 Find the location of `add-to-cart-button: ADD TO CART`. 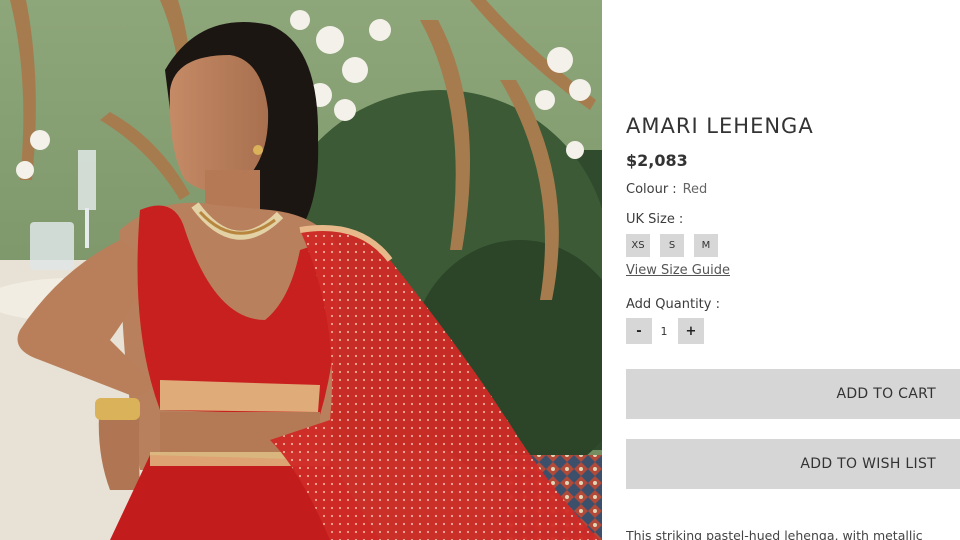

add-to-cart-button: ADD TO CART is located at coordinates (793, 394).